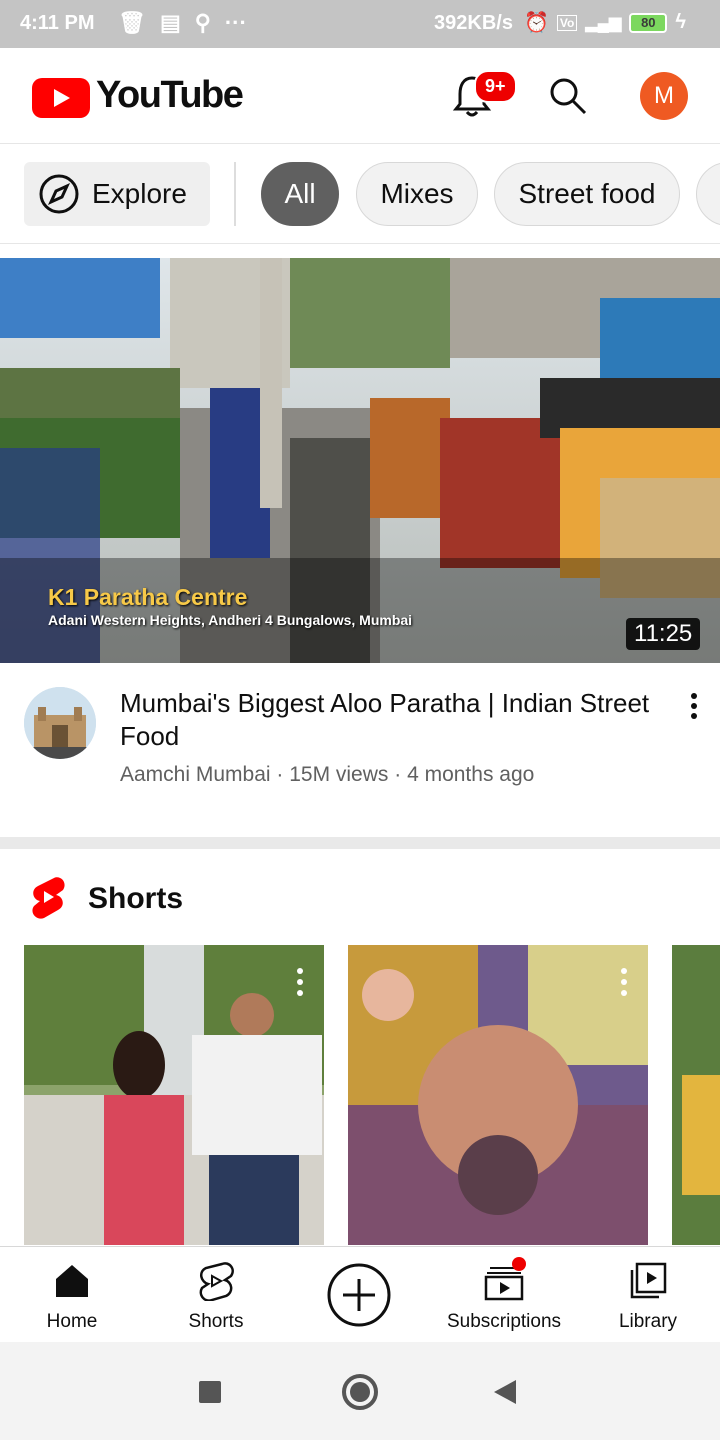 Image resolution: width=720 pixels, height=1440 pixels. What do you see at coordinates (132, 22) in the screenshot?
I see `trash-icon: 🗑` at bounding box center [132, 22].